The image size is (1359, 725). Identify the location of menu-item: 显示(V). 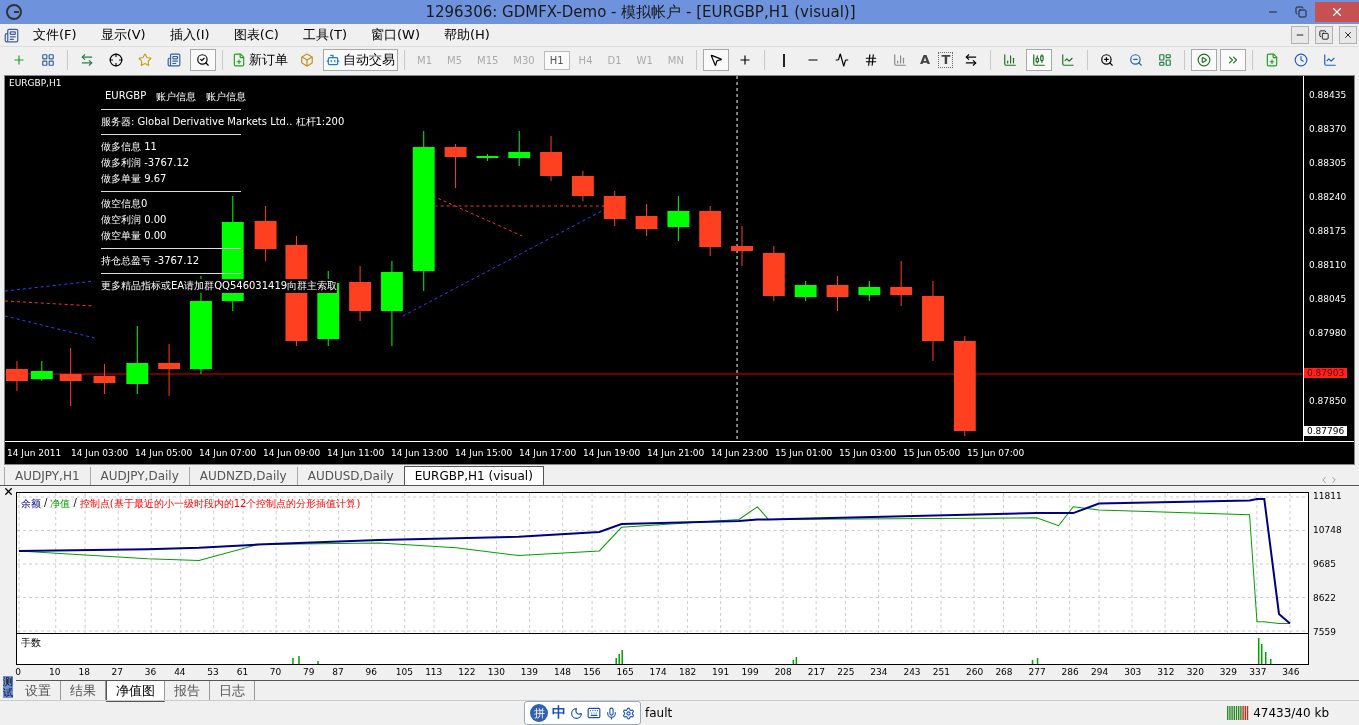
(123, 35).